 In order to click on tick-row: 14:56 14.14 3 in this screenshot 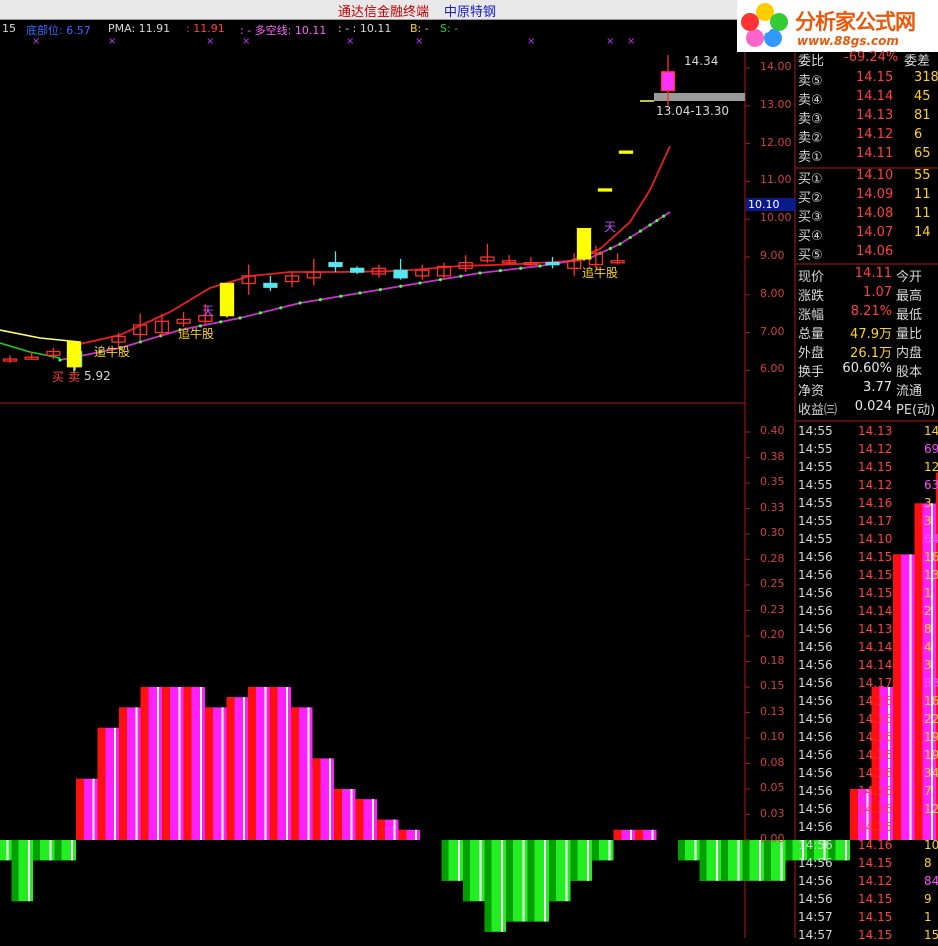, I will do `click(867, 667)`.